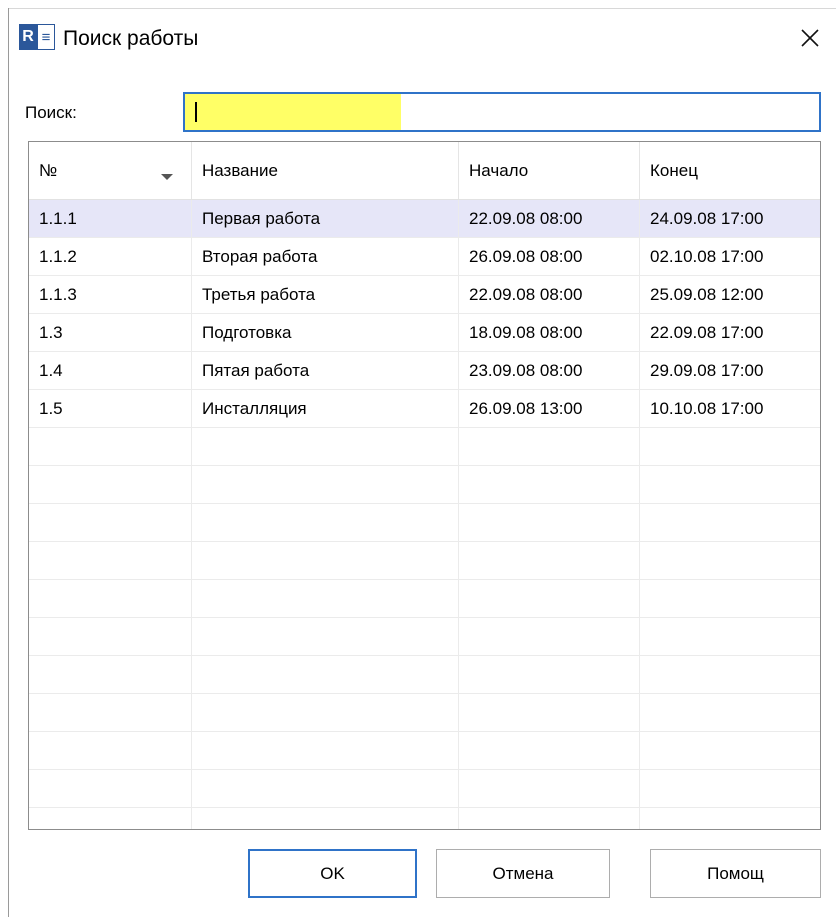 Image resolution: width=836 pixels, height=917 pixels. Describe the element at coordinates (51, 112) in the screenshot. I see `search-label: Поиск:` at that location.